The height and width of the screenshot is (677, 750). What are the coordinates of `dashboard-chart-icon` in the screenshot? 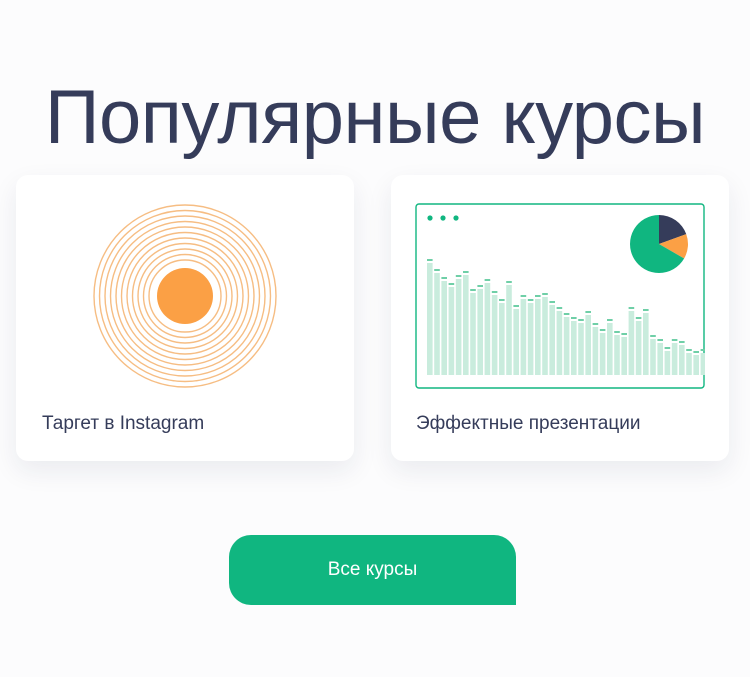 It's located at (560, 296).